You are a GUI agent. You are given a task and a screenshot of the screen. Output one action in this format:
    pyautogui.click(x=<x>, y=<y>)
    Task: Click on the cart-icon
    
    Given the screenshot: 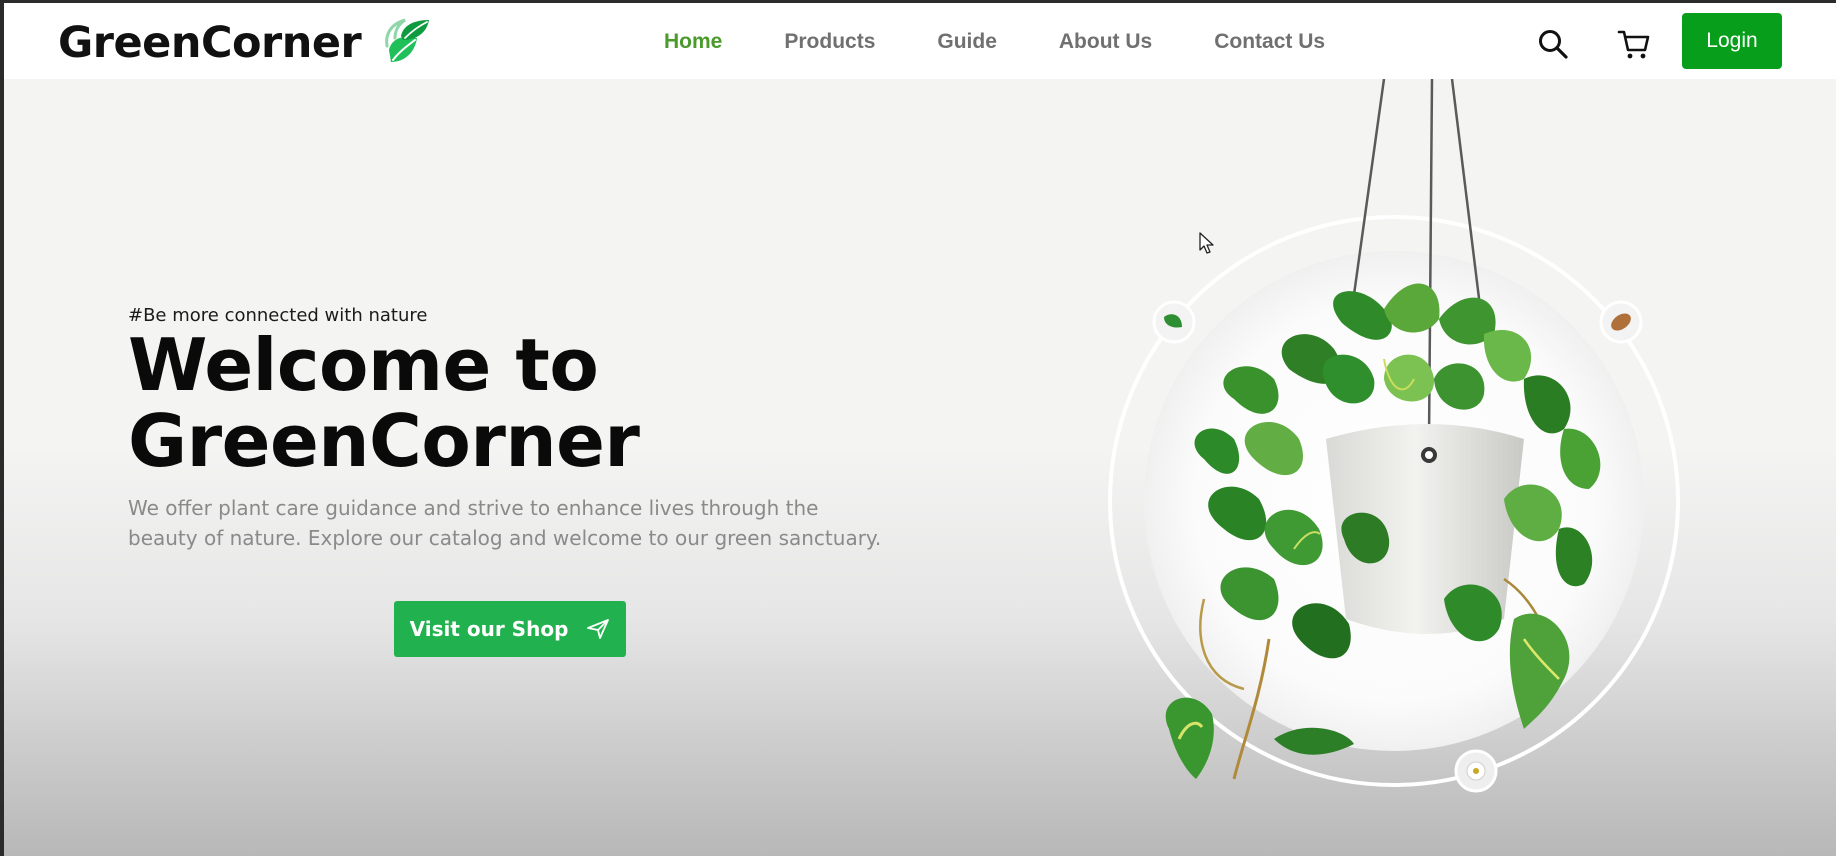 What is the action you would take?
    pyautogui.click(x=1634, y=44)
    